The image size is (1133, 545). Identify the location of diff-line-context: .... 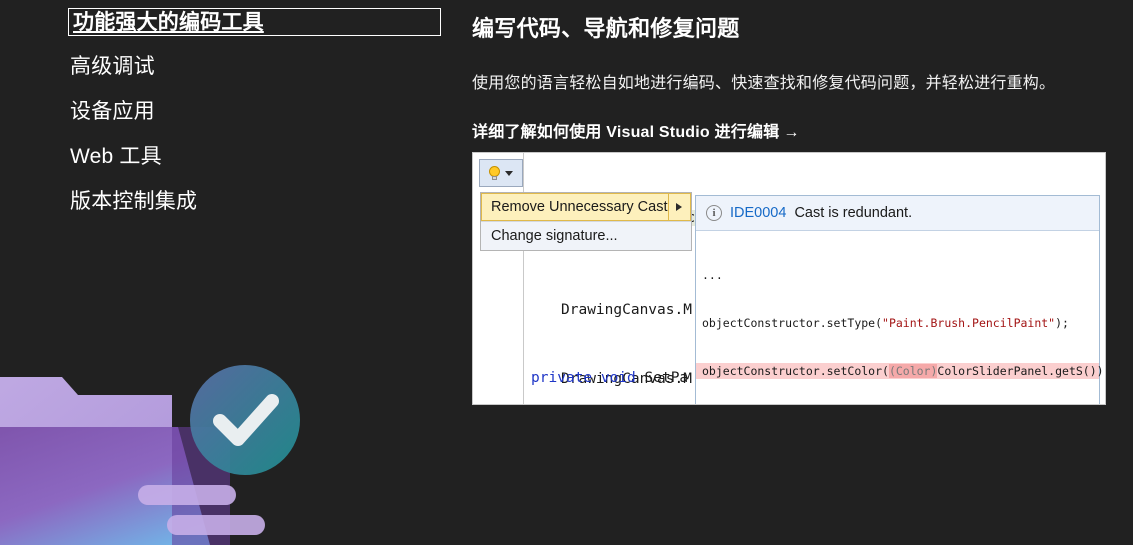
(712, 275).